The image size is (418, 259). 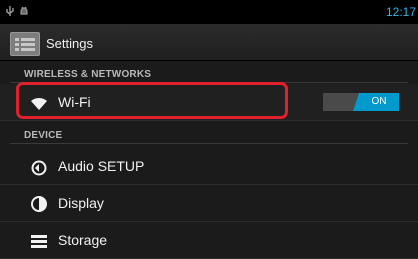 What do you see at coordinates (43, 135) in the screenshot?
I see `section-label: DEVICE` at bounding box center [43, 135].